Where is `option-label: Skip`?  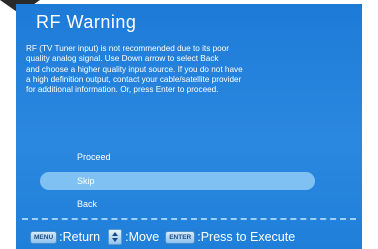
option-label: Skip is located at coordinates (86, 181).